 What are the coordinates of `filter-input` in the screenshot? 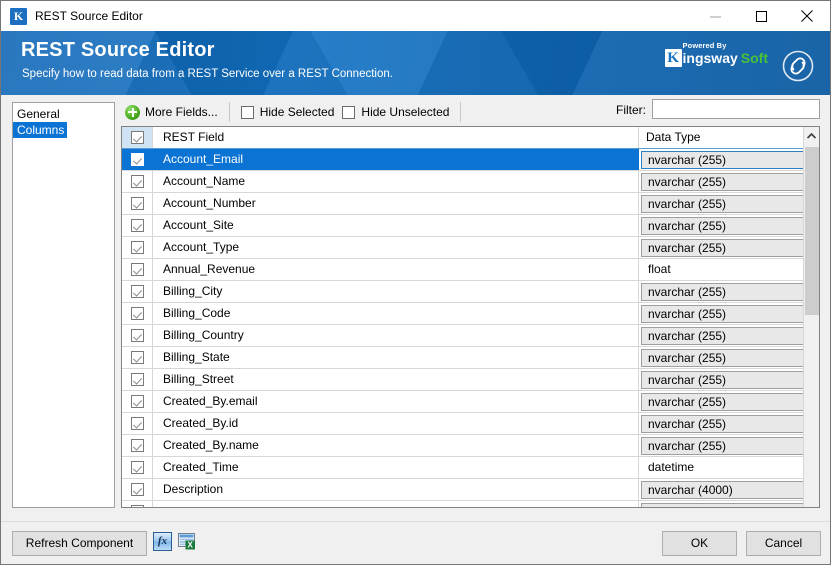 It's located at (736, 109).